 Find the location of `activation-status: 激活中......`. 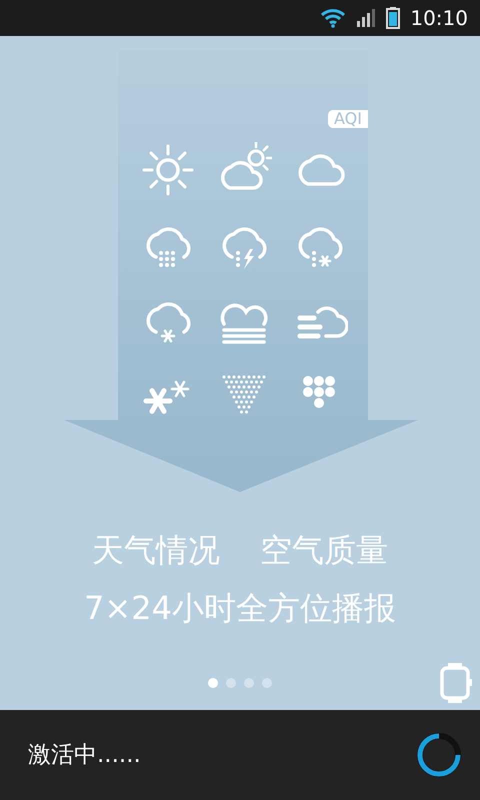

activation-status: 激活中...... is located at coordinates (84, 755).